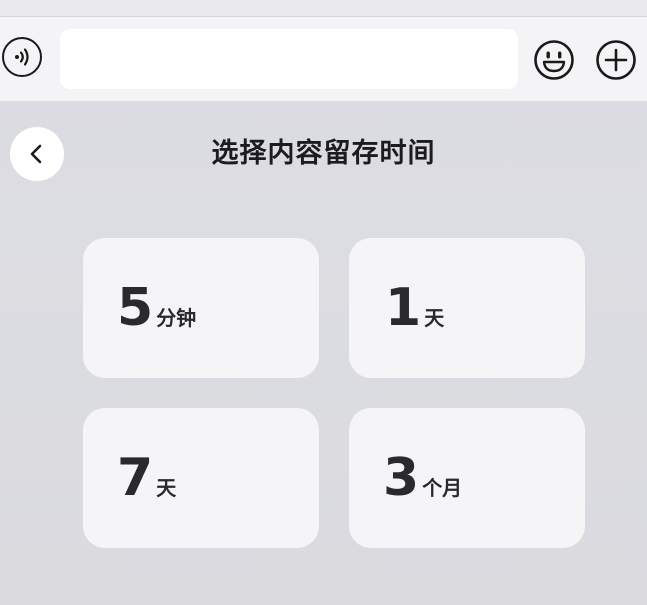 This screenshot has width=647, height=605. I want to click on option-unit: 分钟, so click(176, 317).